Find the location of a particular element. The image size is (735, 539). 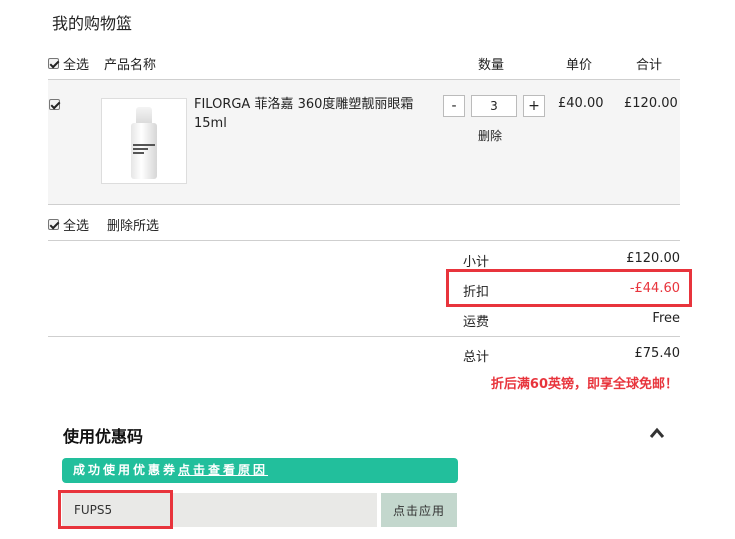

view-reason-link: 点击查看原因 is located at coordinates (223, 470).